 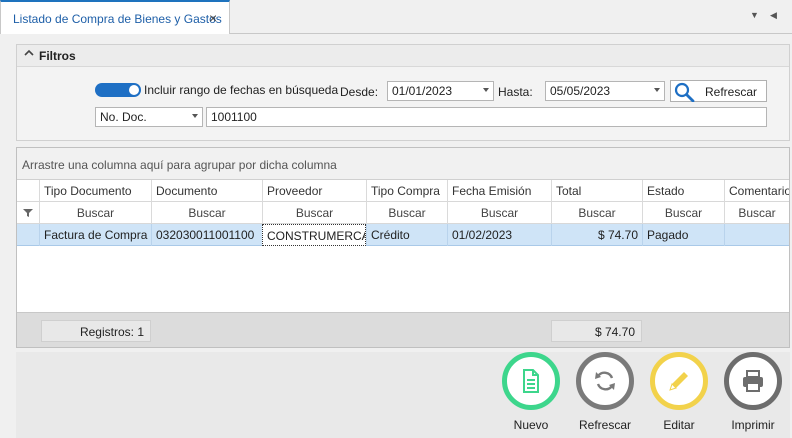 I want to click on doc-type-value: No. Doc., so click(x=123, y=117).